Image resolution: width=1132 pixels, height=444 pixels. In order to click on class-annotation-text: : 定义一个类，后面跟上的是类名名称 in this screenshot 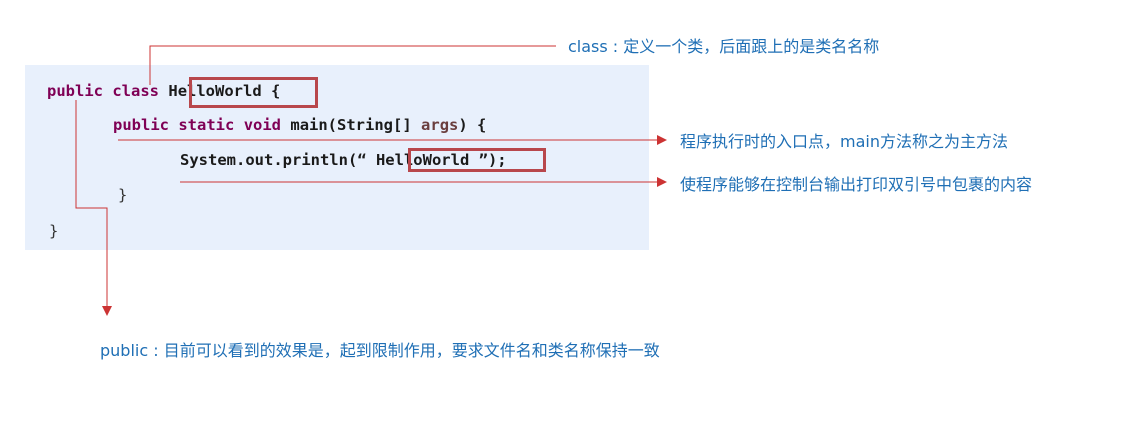, I will do `click(743, 46)`.